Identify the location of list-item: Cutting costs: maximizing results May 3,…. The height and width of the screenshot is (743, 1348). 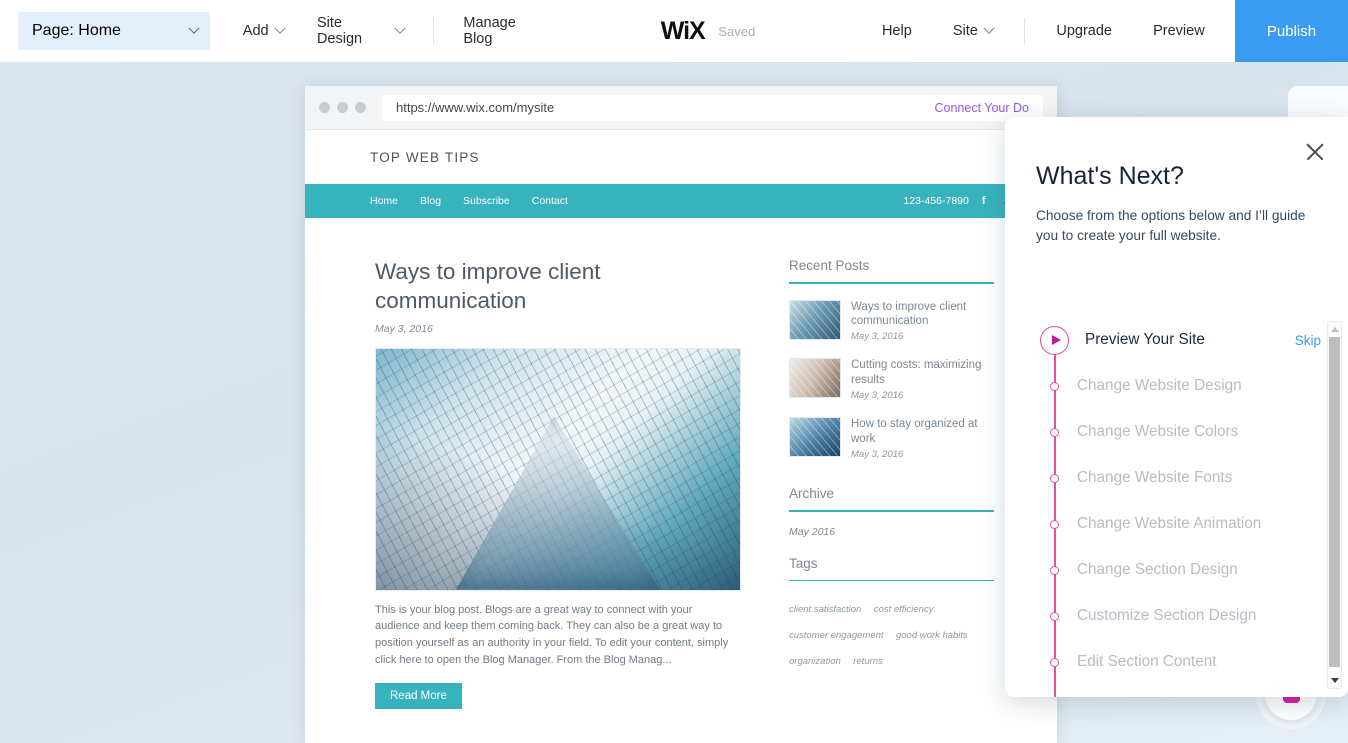
(891, 379).